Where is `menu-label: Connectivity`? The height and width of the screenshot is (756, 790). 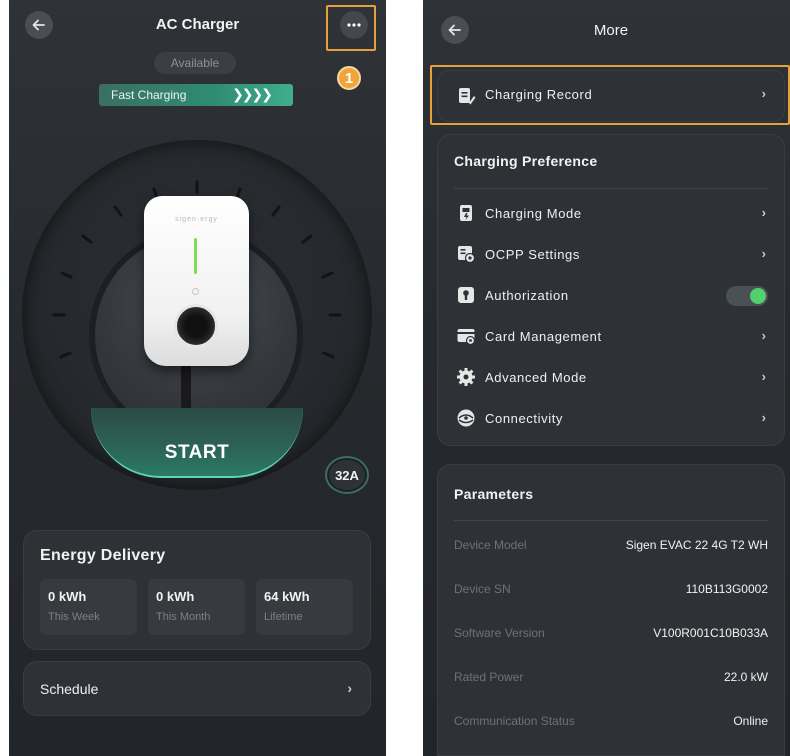
menu-label: Connectivity is located at coordinates (524, 418).